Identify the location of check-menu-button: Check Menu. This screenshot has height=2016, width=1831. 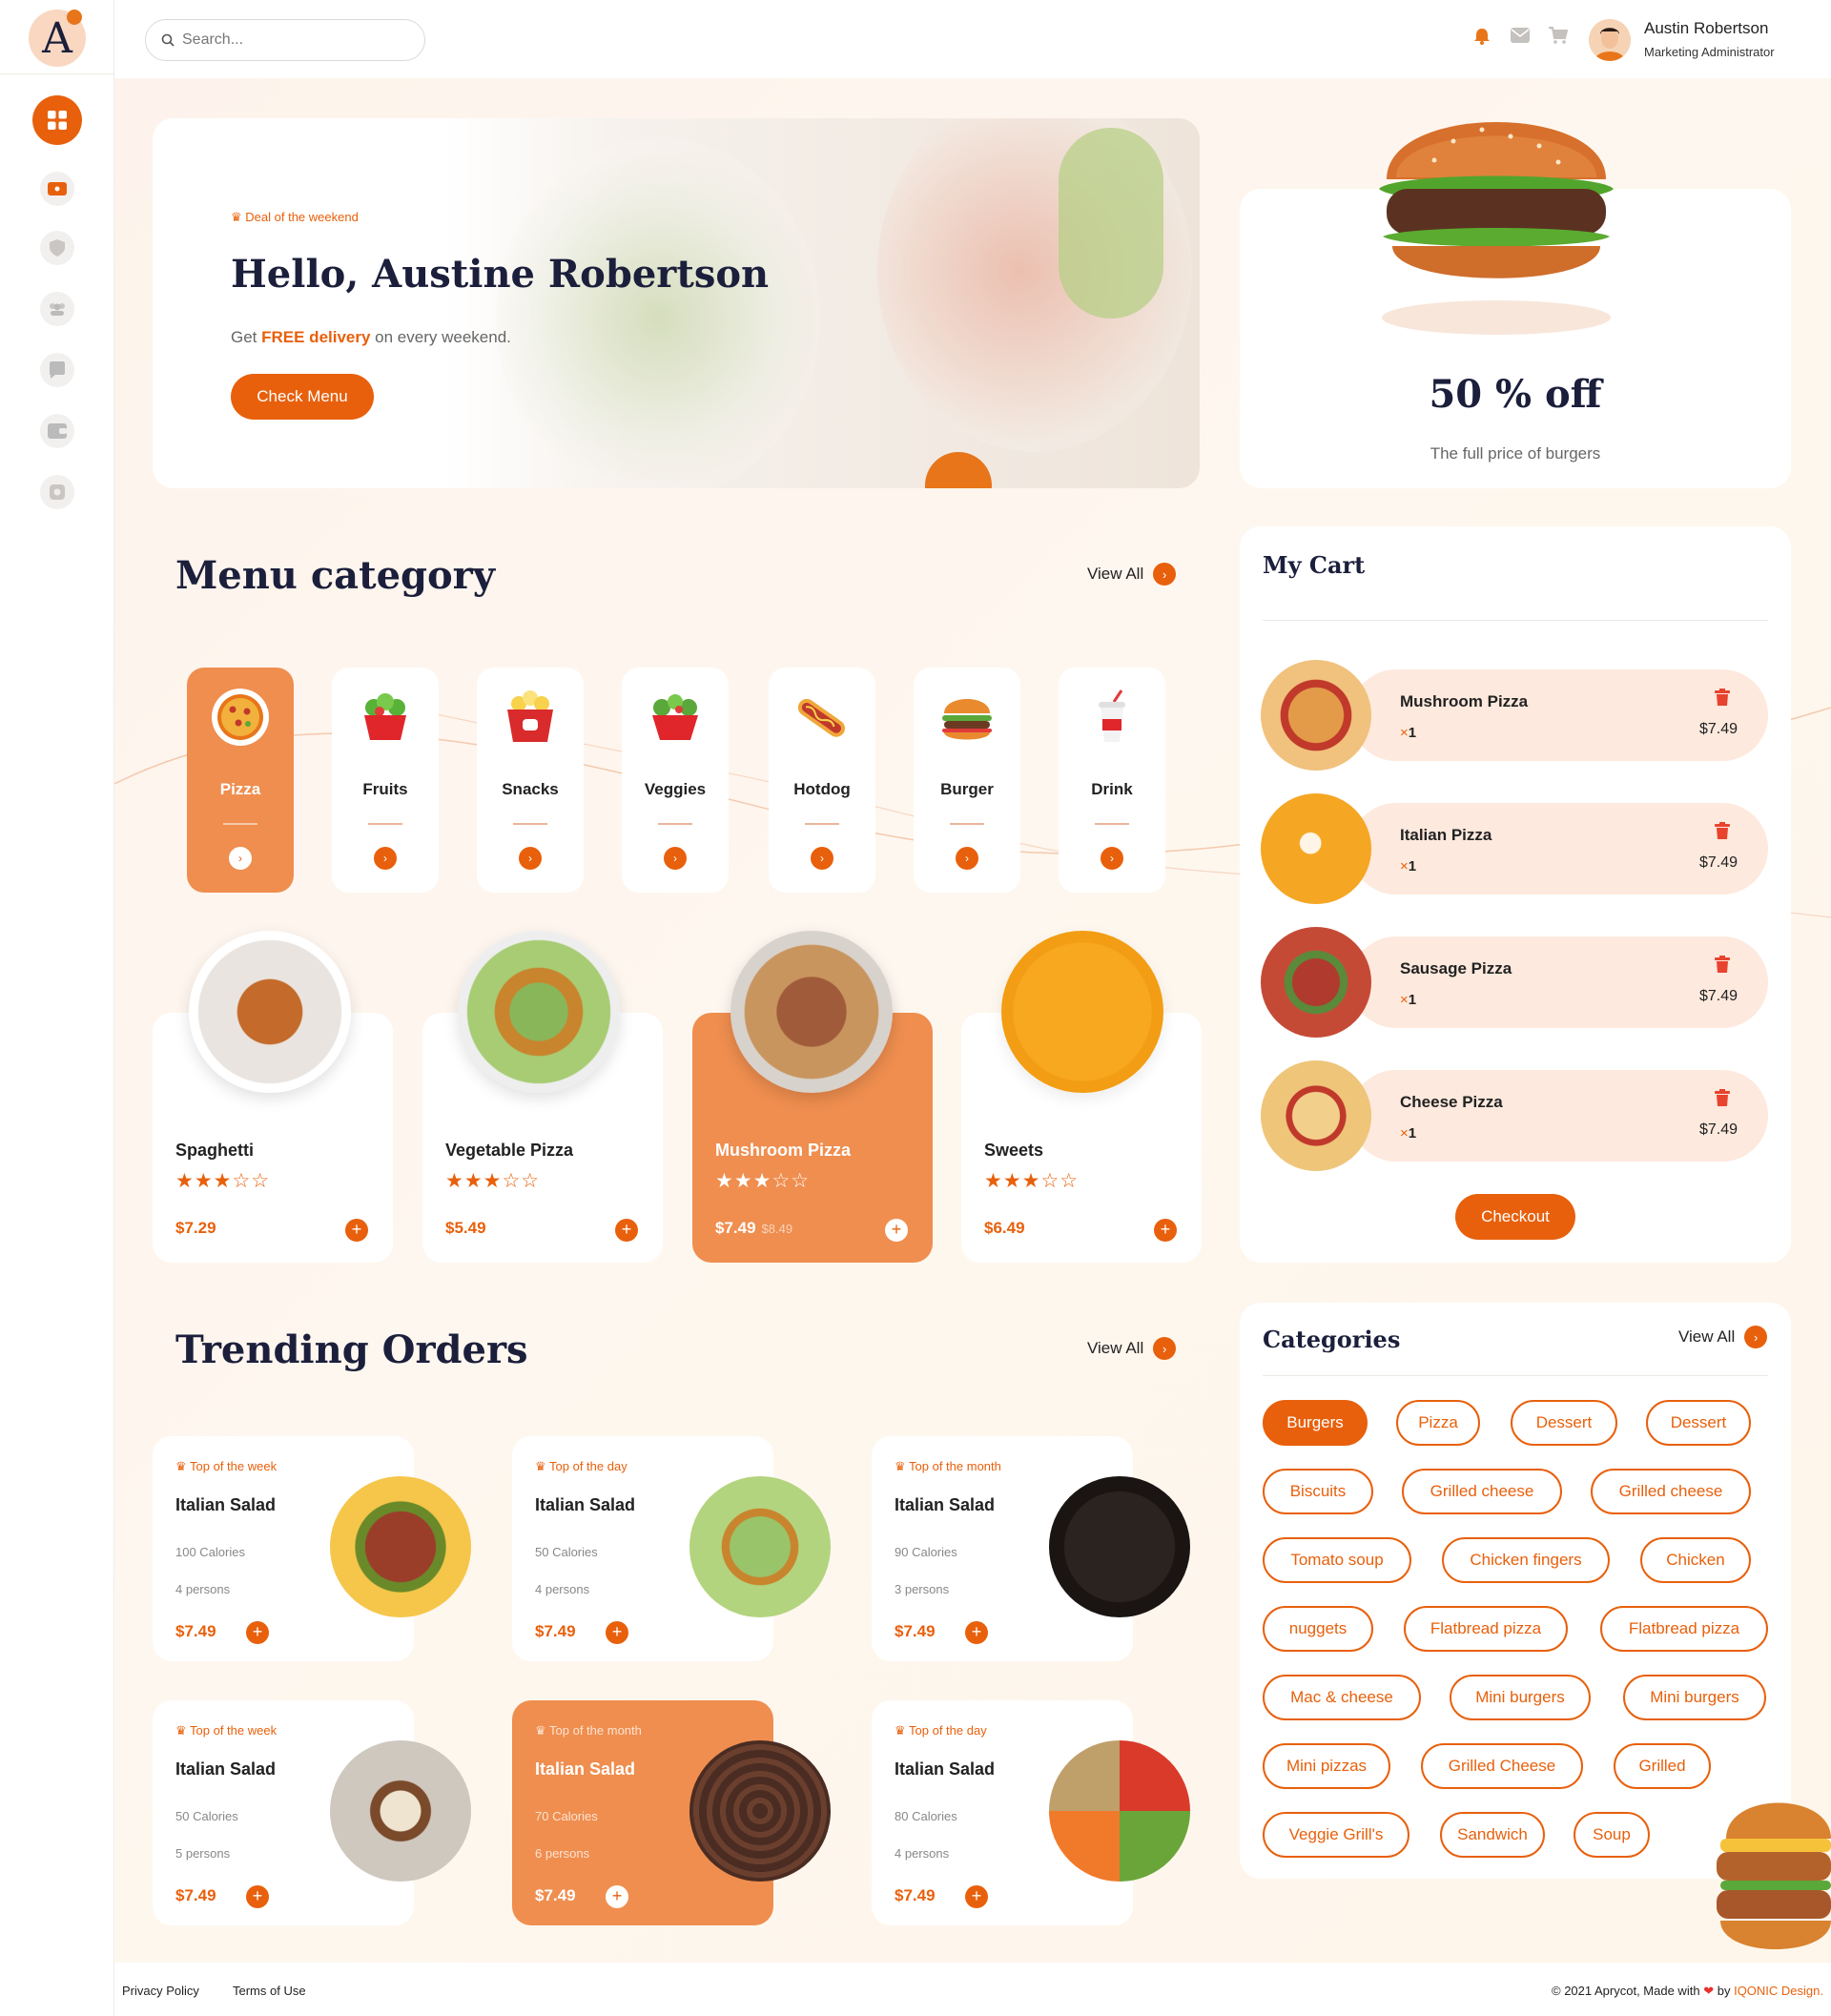
(302, 397).